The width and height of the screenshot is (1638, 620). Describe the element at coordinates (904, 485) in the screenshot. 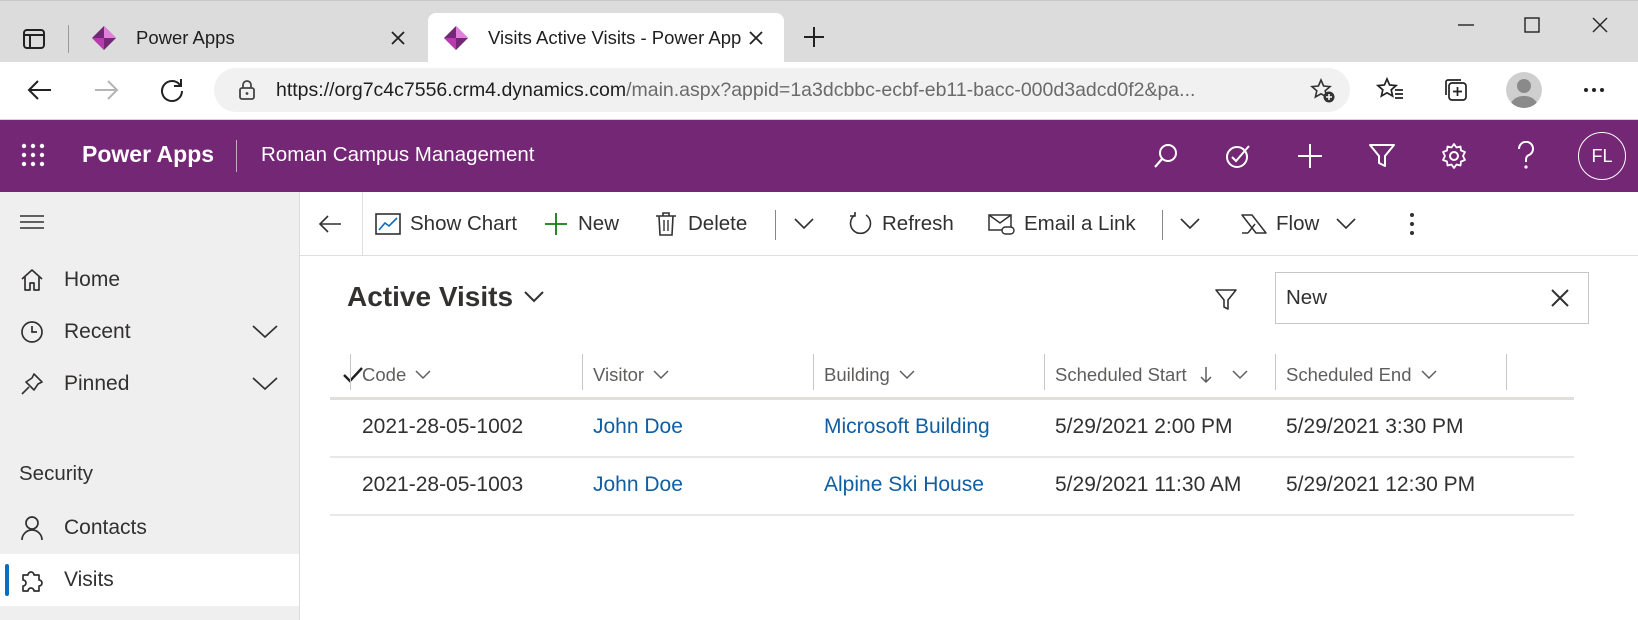

I see `cell-building-link: Alpine Ski House` at that location.